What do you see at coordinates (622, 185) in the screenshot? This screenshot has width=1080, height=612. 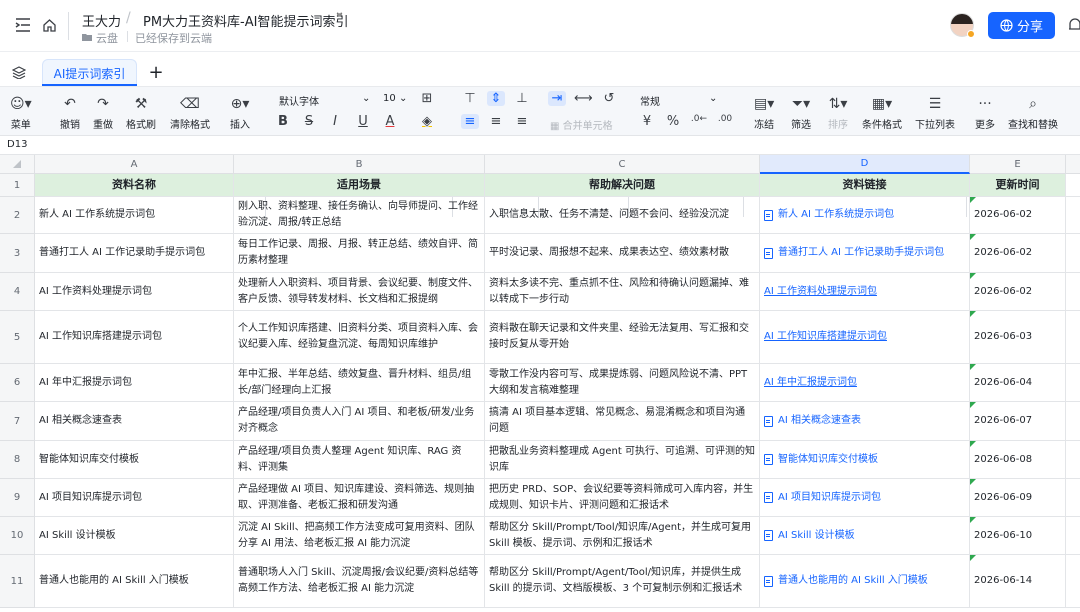 I see `header-cell: 帮助解决问题` at bounding box center [622, 185].